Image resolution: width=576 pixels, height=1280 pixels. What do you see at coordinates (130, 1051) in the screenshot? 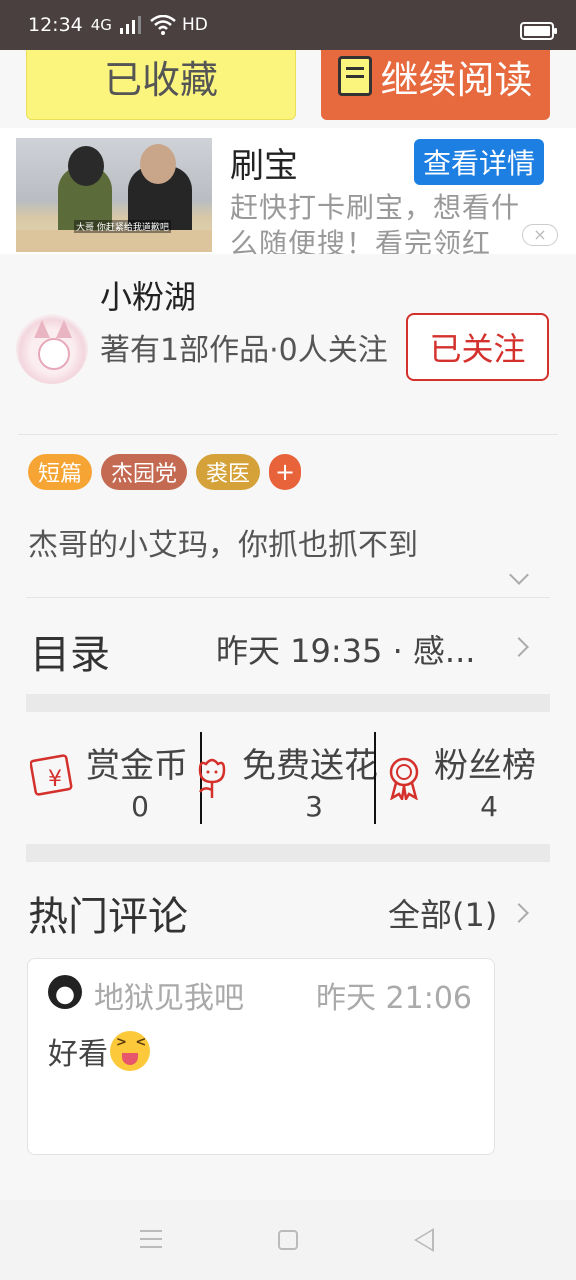
I see `tongue-face-emoji-icon` at bounding box center [130, 1051].